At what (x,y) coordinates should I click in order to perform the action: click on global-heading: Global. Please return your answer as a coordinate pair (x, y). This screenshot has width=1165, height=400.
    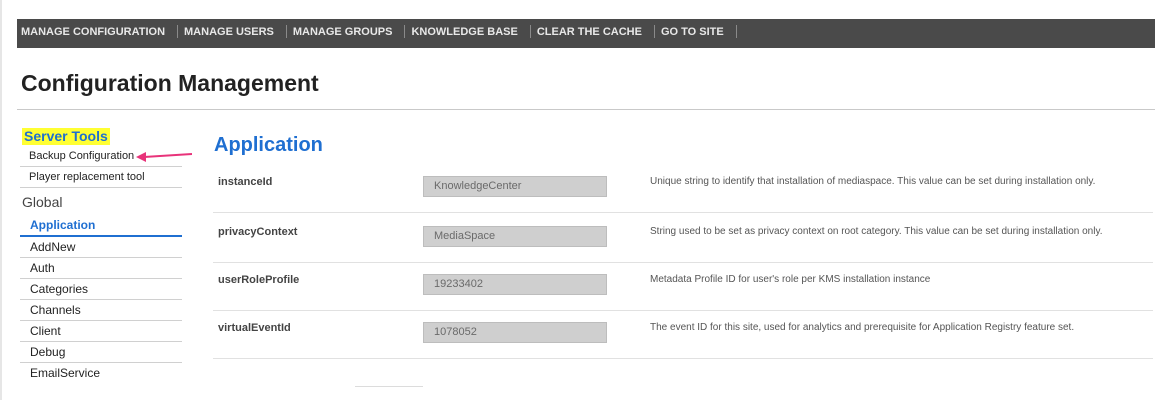
    Looking at the image, I should click on (42, 202).